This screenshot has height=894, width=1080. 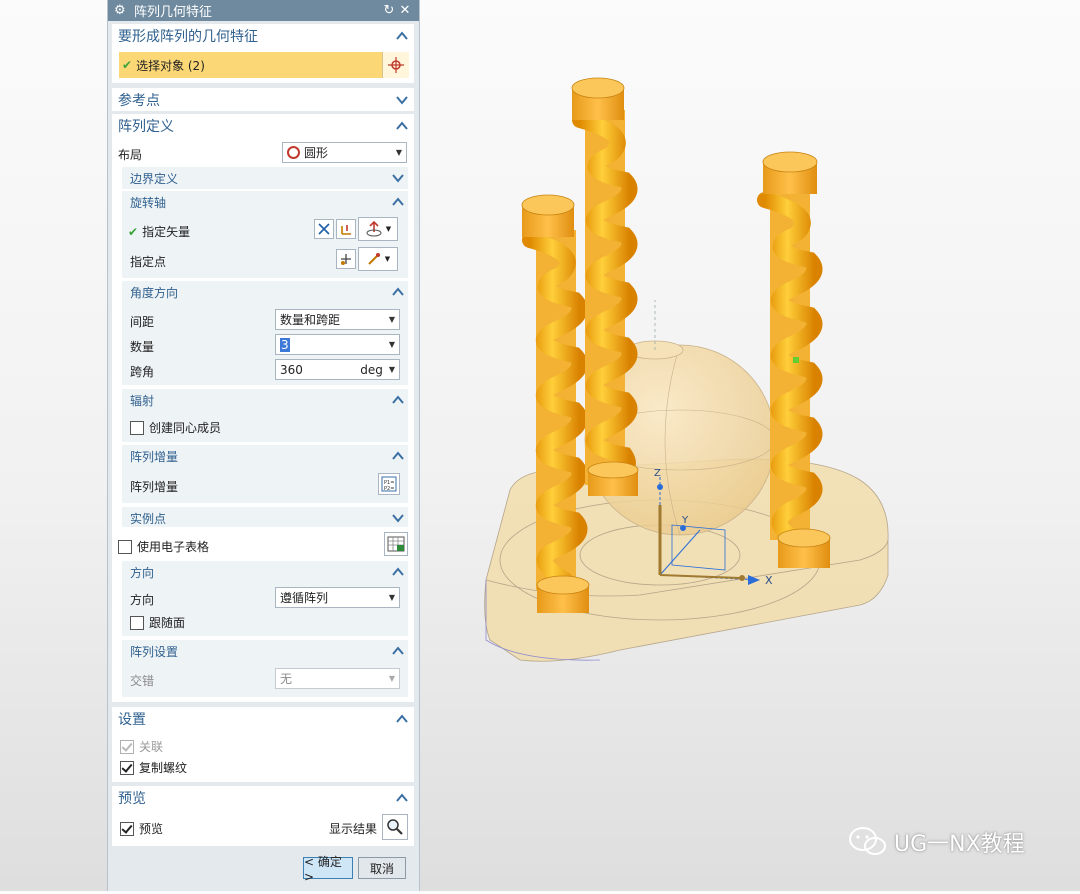 What do you see at coordinates (344, 152) in the screenshot?
I see `layout-select: 圆形 ▼` at bounding box center [344, 152].